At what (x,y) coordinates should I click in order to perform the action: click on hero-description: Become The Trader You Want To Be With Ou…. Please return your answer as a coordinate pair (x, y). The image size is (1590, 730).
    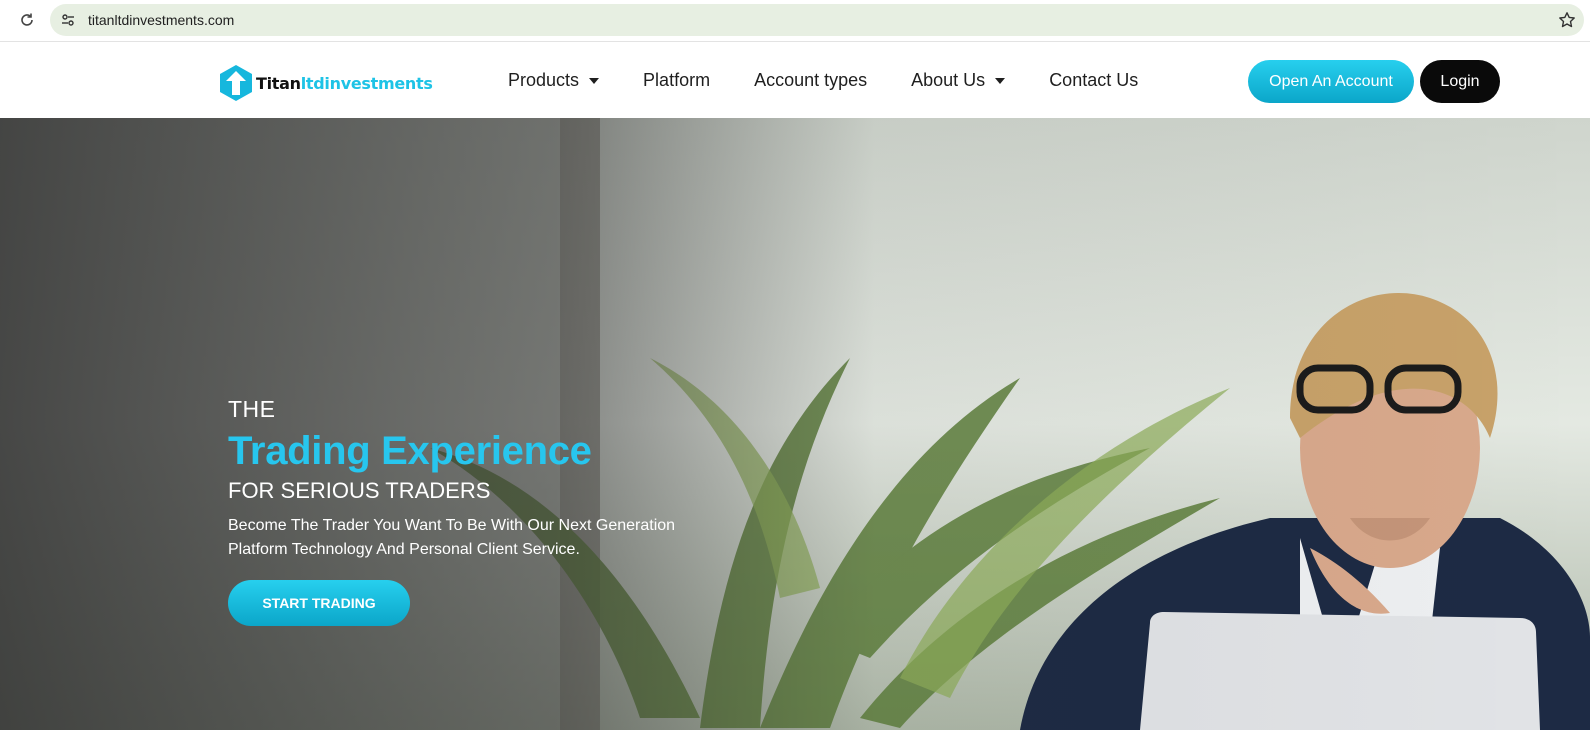
    Looking at the image, I should click on (452, 537).